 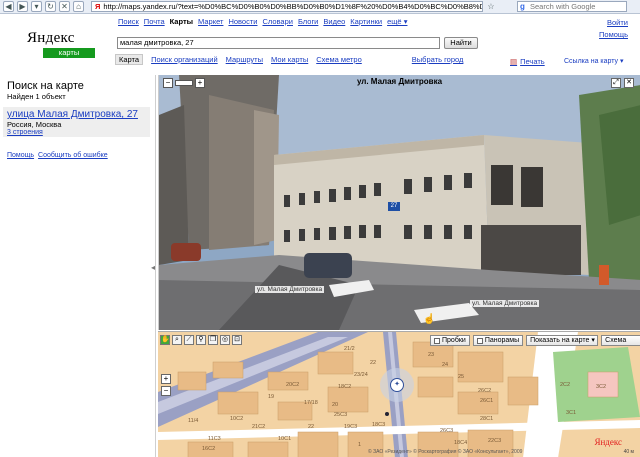 What do you see at coordinates (394, 206) in the screenshot?
I see `house-number-sign: 27` at bounding box center [394, 206].